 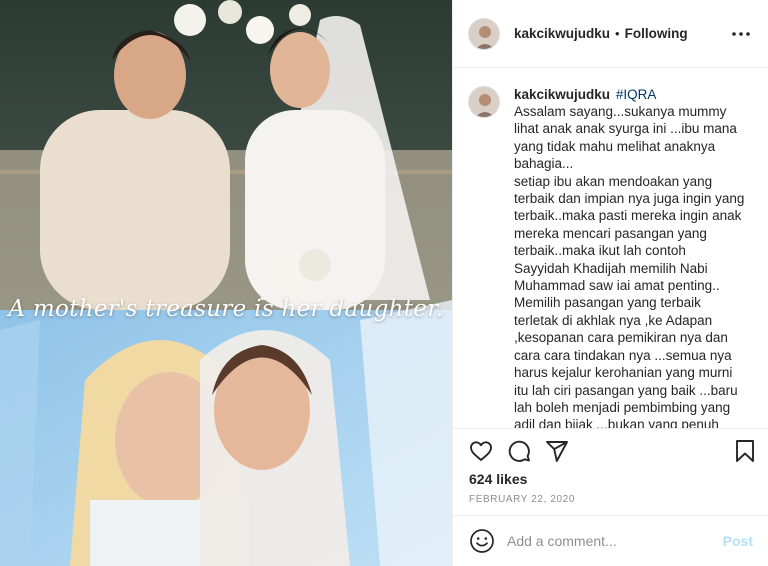 I want to click on caption-username: kakcikwujudku, so click(x=562, y=94).